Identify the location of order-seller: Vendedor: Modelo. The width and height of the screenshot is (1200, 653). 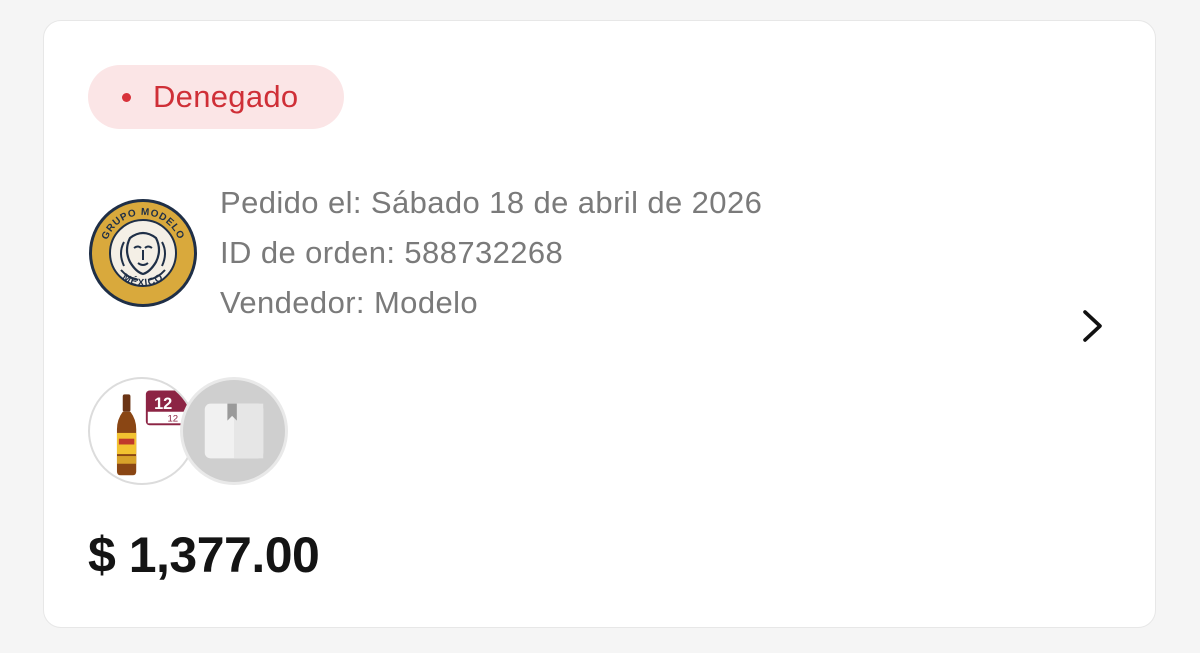
(349, 302).